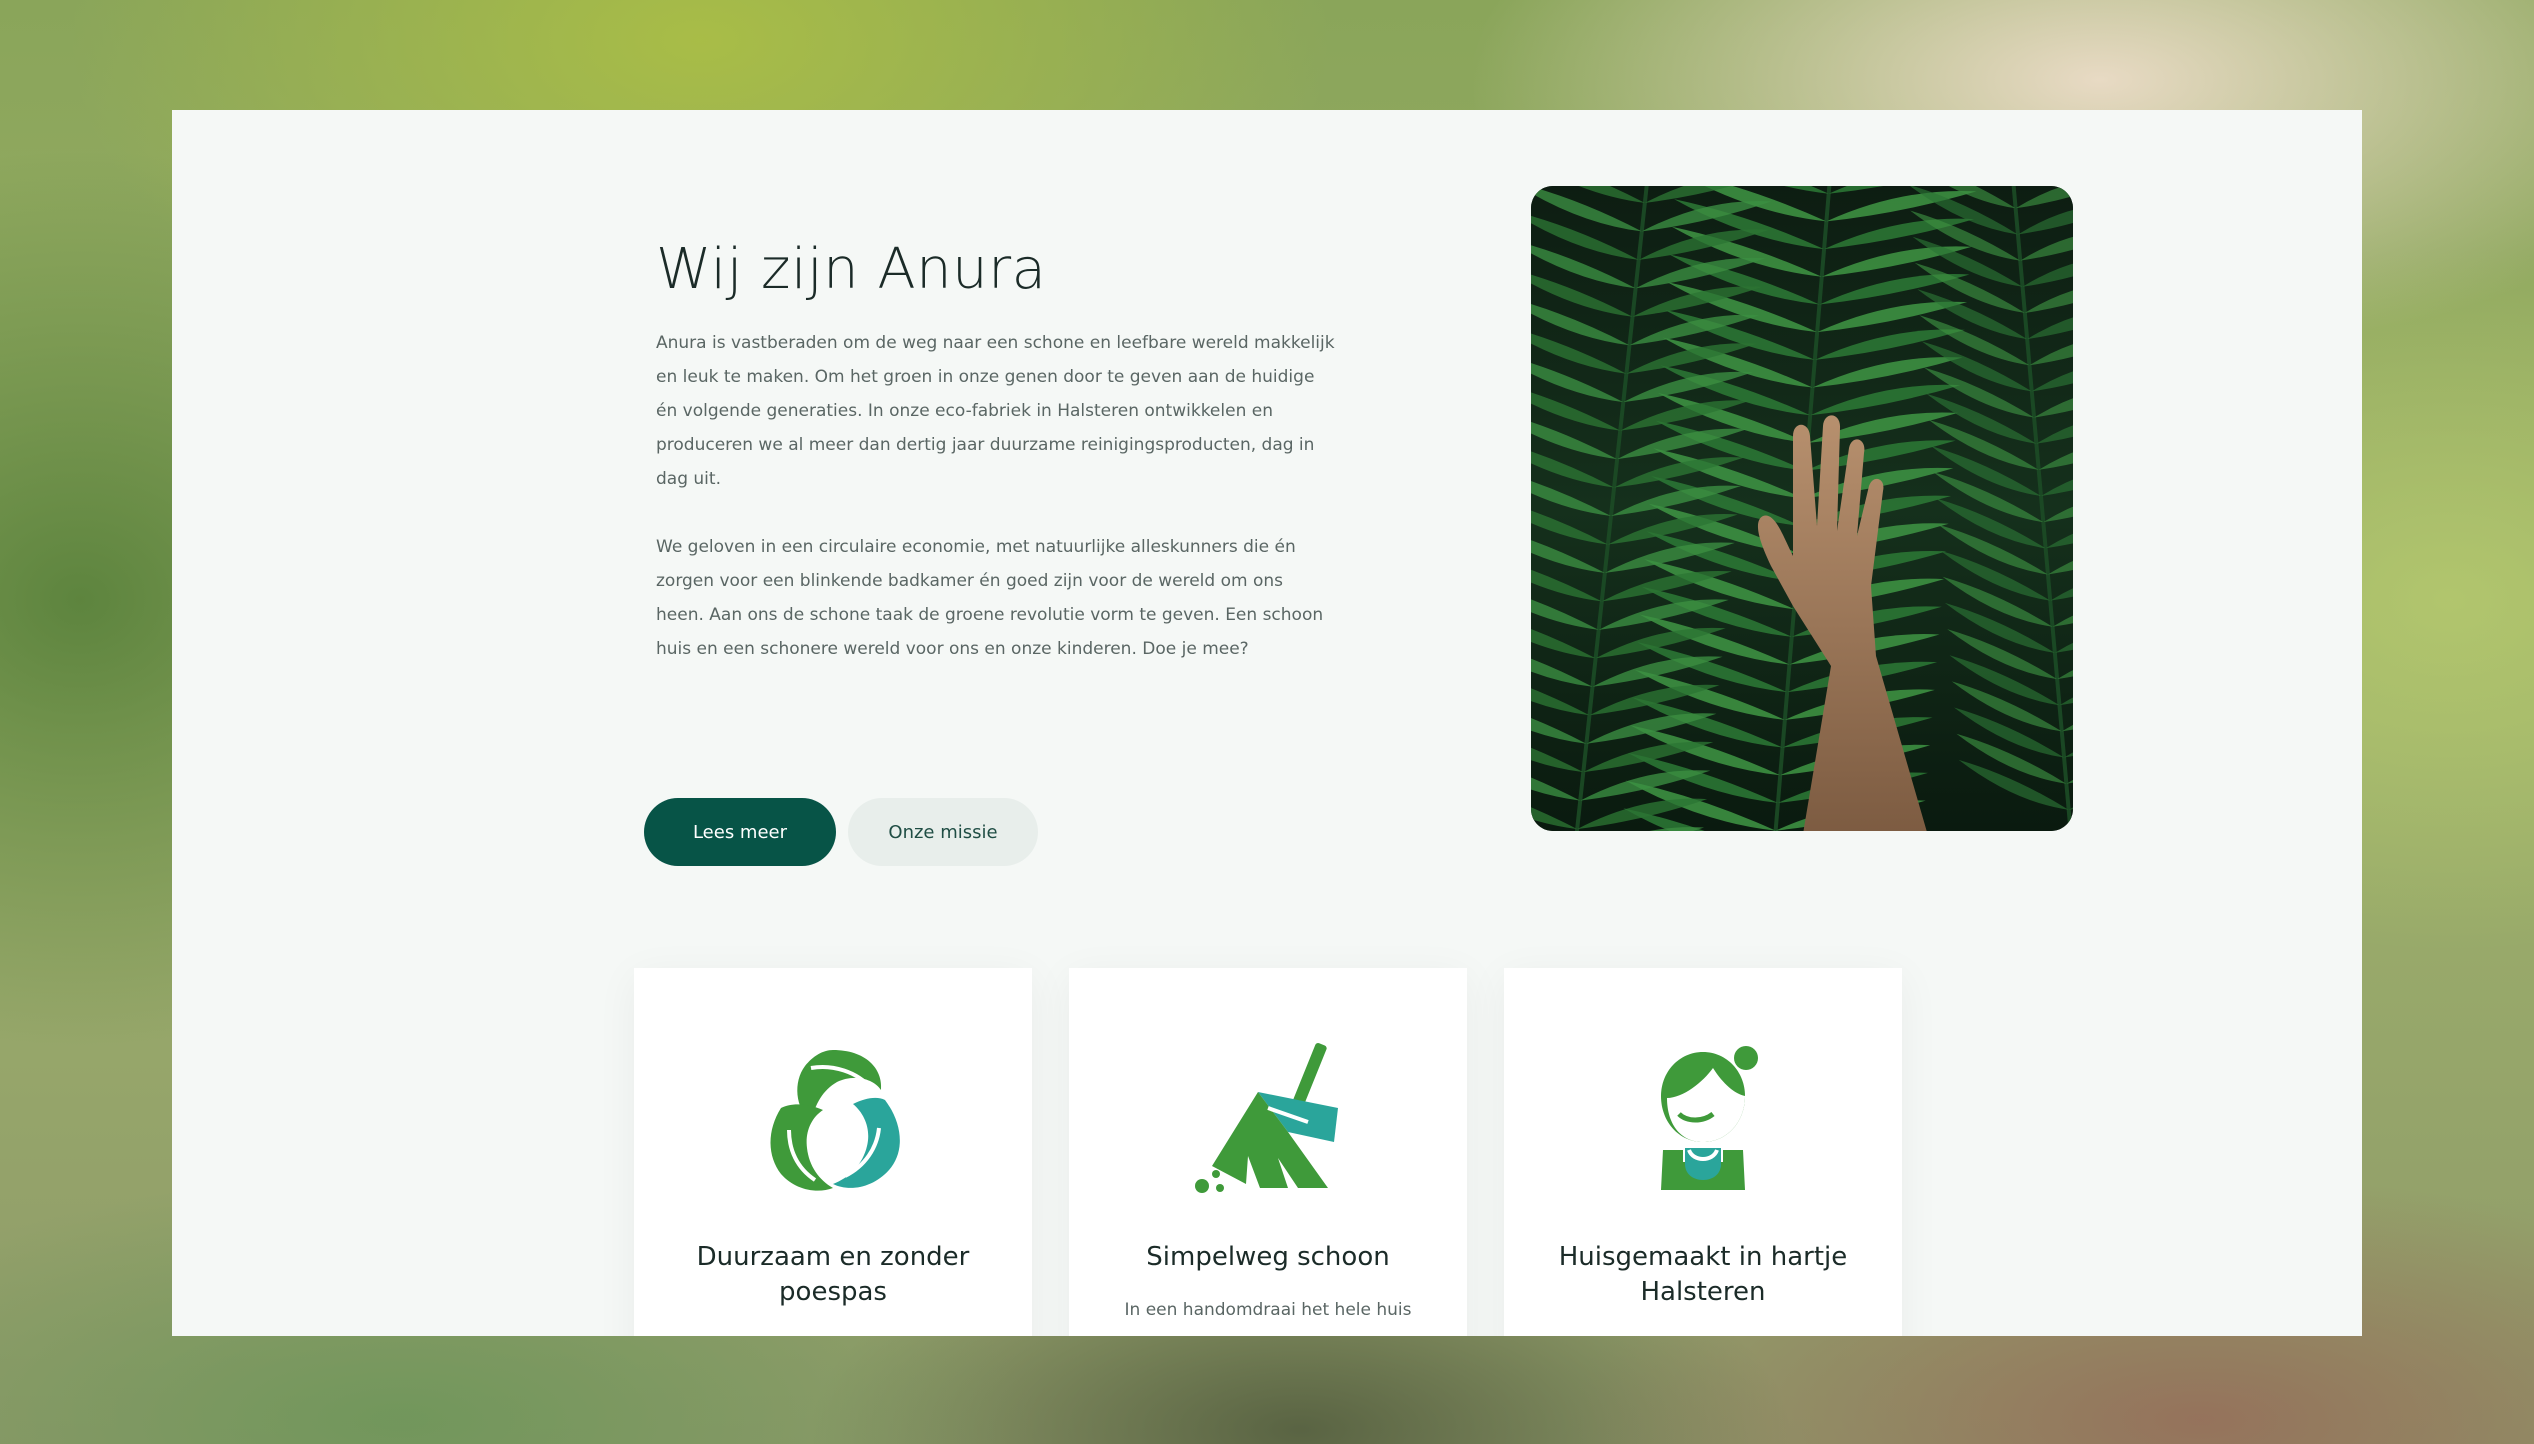 This screenshot has height=1444, width=2534. What do you see at coordinates (1268, 1118) in the screenshot?
I see `broom-icon` at bounding box center [1268, 1118].